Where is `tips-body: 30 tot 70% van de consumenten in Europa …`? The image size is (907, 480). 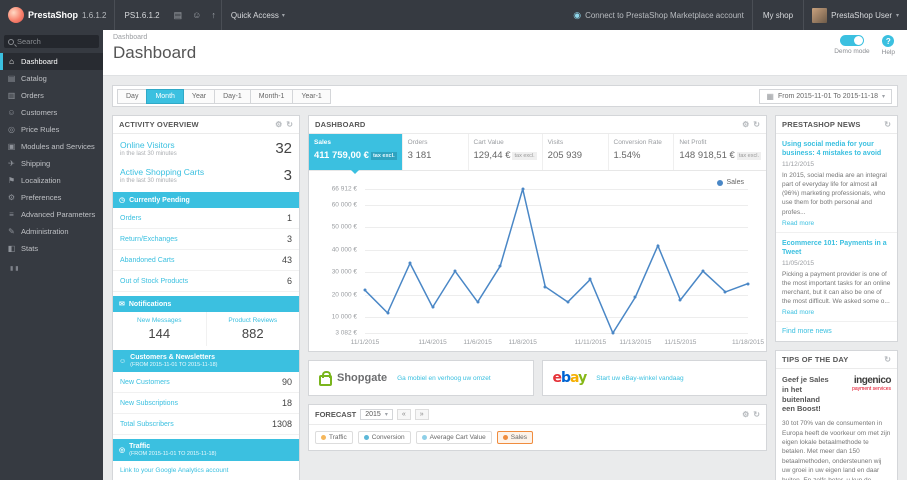
tips-body: 30 tot 70% van de consumenten in Europa … is located at coordinates (836, 450).